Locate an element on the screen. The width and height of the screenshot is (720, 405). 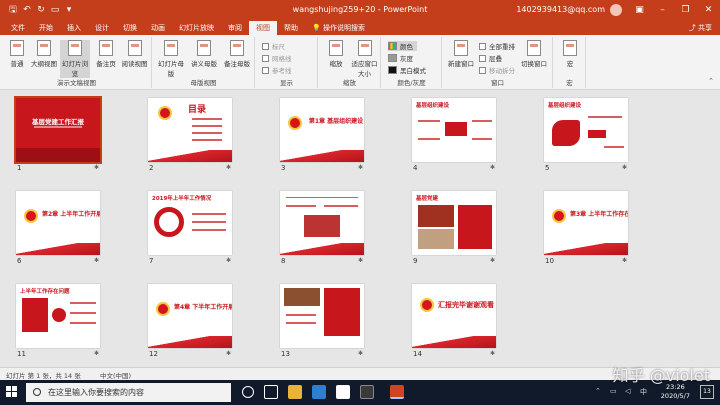
tab-view: 视图 is located at coordinates (263, 28).